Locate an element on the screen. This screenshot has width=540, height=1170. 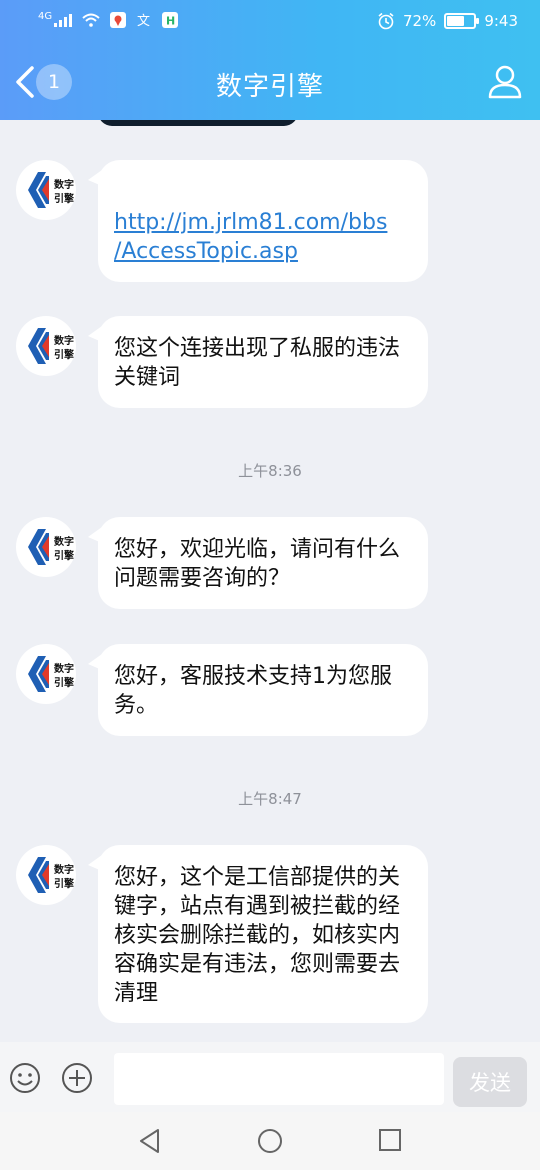
svg-text: 文 is located at coordinates (143, 21).